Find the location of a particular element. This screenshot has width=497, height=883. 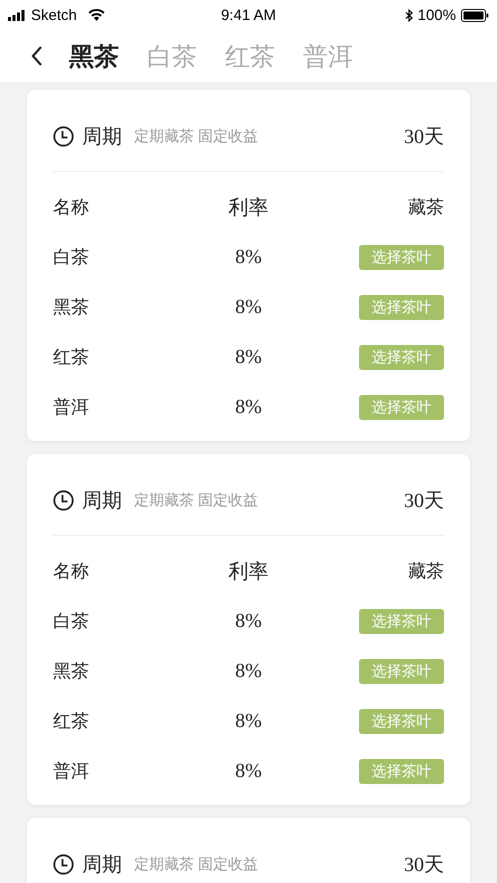

back-icon is located at coordinates (37, 56).